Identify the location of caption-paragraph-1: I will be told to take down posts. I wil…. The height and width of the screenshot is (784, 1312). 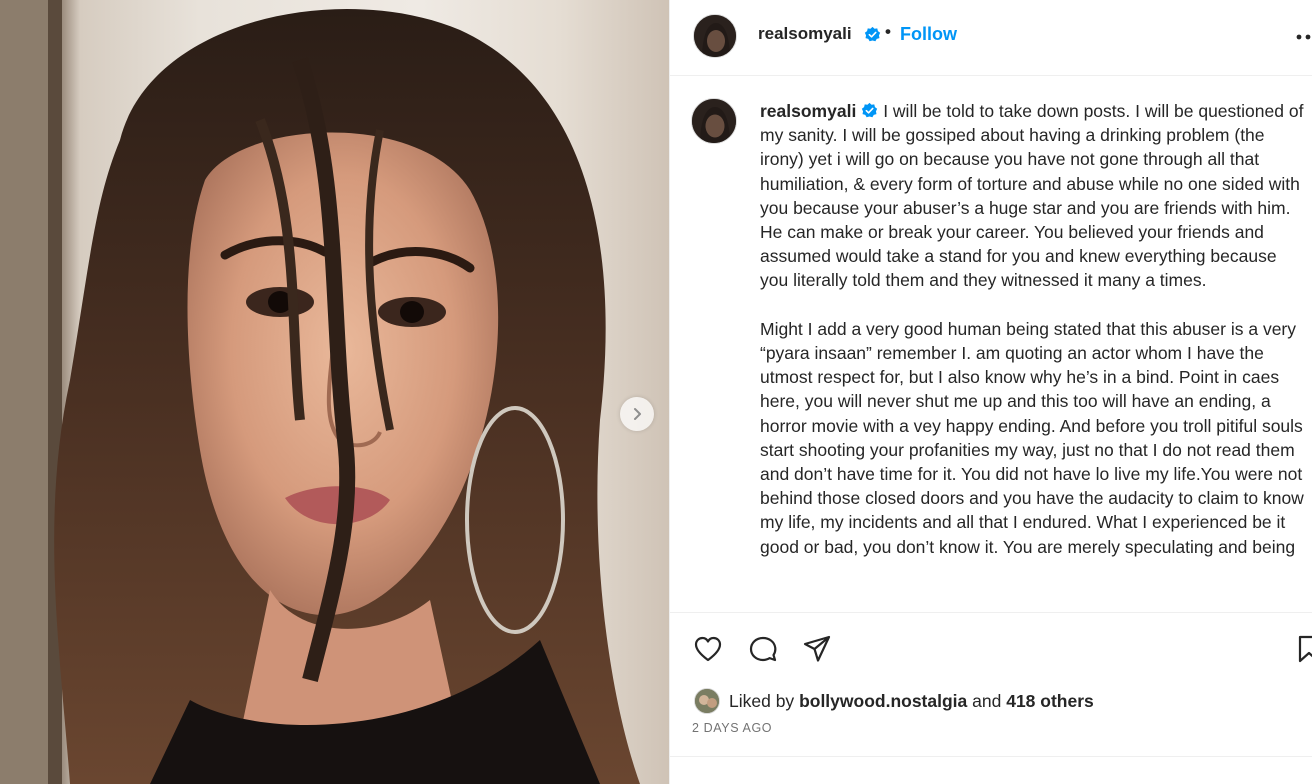
(1034, 196).